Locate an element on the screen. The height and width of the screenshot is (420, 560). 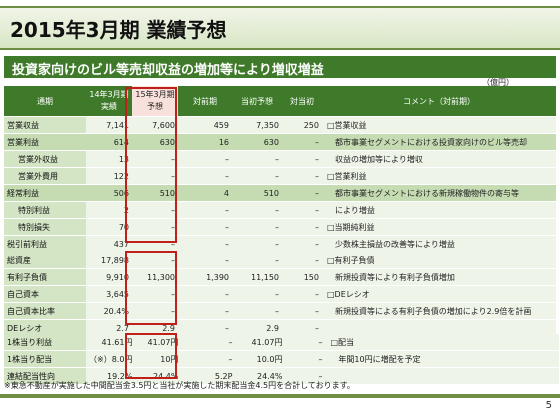
cell-fy14: 2 is located at coordinates (109, 210).